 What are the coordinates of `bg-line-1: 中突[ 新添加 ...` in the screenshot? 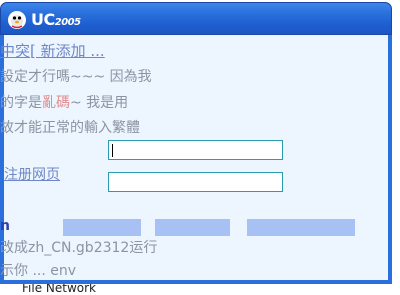 It's located at (52, 51).